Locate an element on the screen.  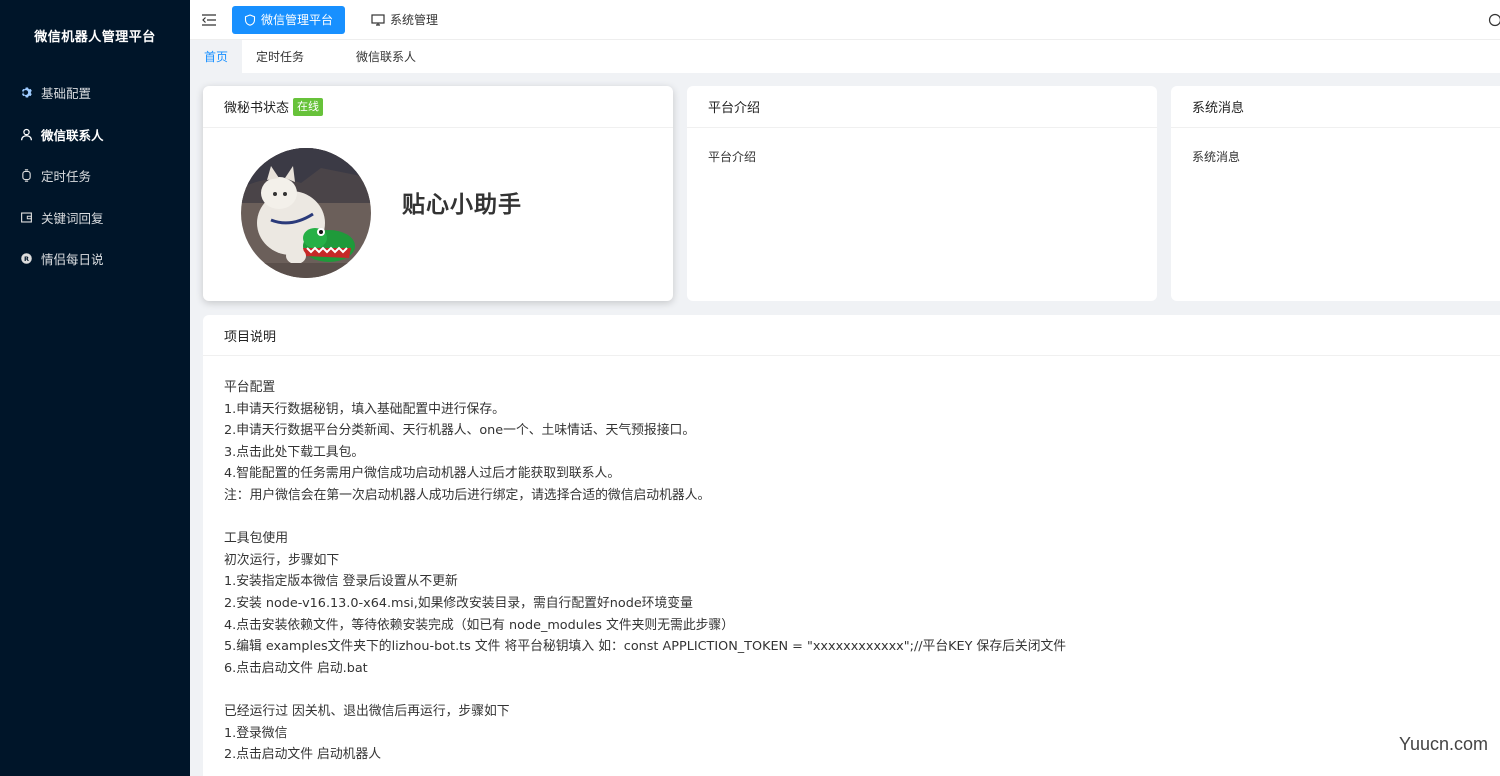
text-line: 2.申请天行数据平台分类新闻、天行机器人、one一个、土味情话、天气预报接口。 is located at coordinates (460, 431).